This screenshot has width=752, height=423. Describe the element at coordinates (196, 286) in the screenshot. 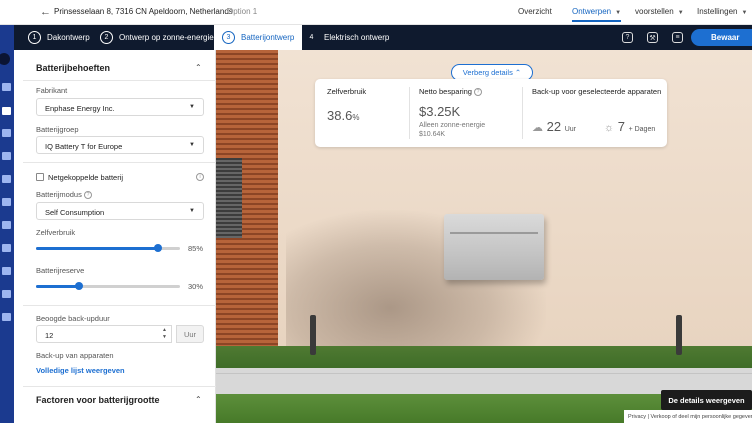

I see `battery-reserve-value: 30%` at that location.